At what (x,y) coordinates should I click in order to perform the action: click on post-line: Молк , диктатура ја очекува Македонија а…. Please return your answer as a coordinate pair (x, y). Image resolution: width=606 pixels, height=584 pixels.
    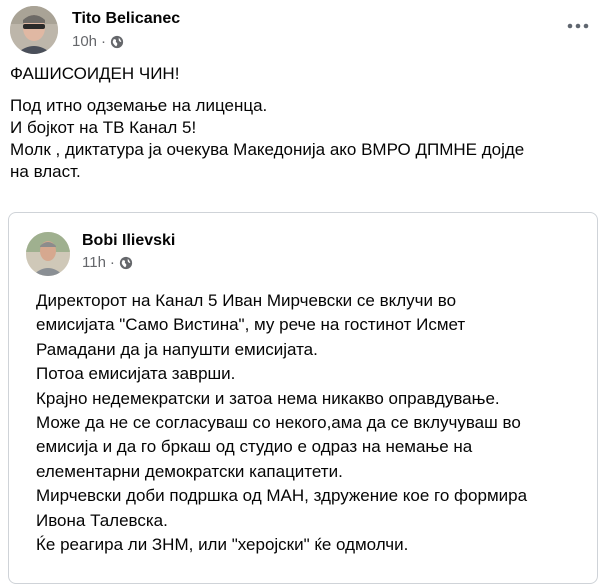
    Looking at the image, I should click on (267, 149).